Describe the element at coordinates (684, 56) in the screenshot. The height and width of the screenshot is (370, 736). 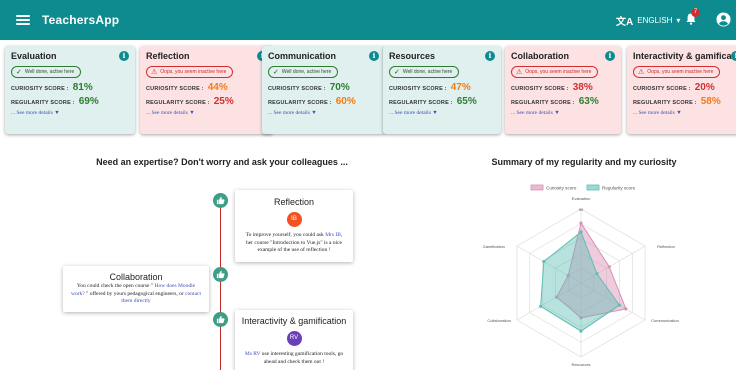
I see `card-title: Interactivity & gamification` at that location.